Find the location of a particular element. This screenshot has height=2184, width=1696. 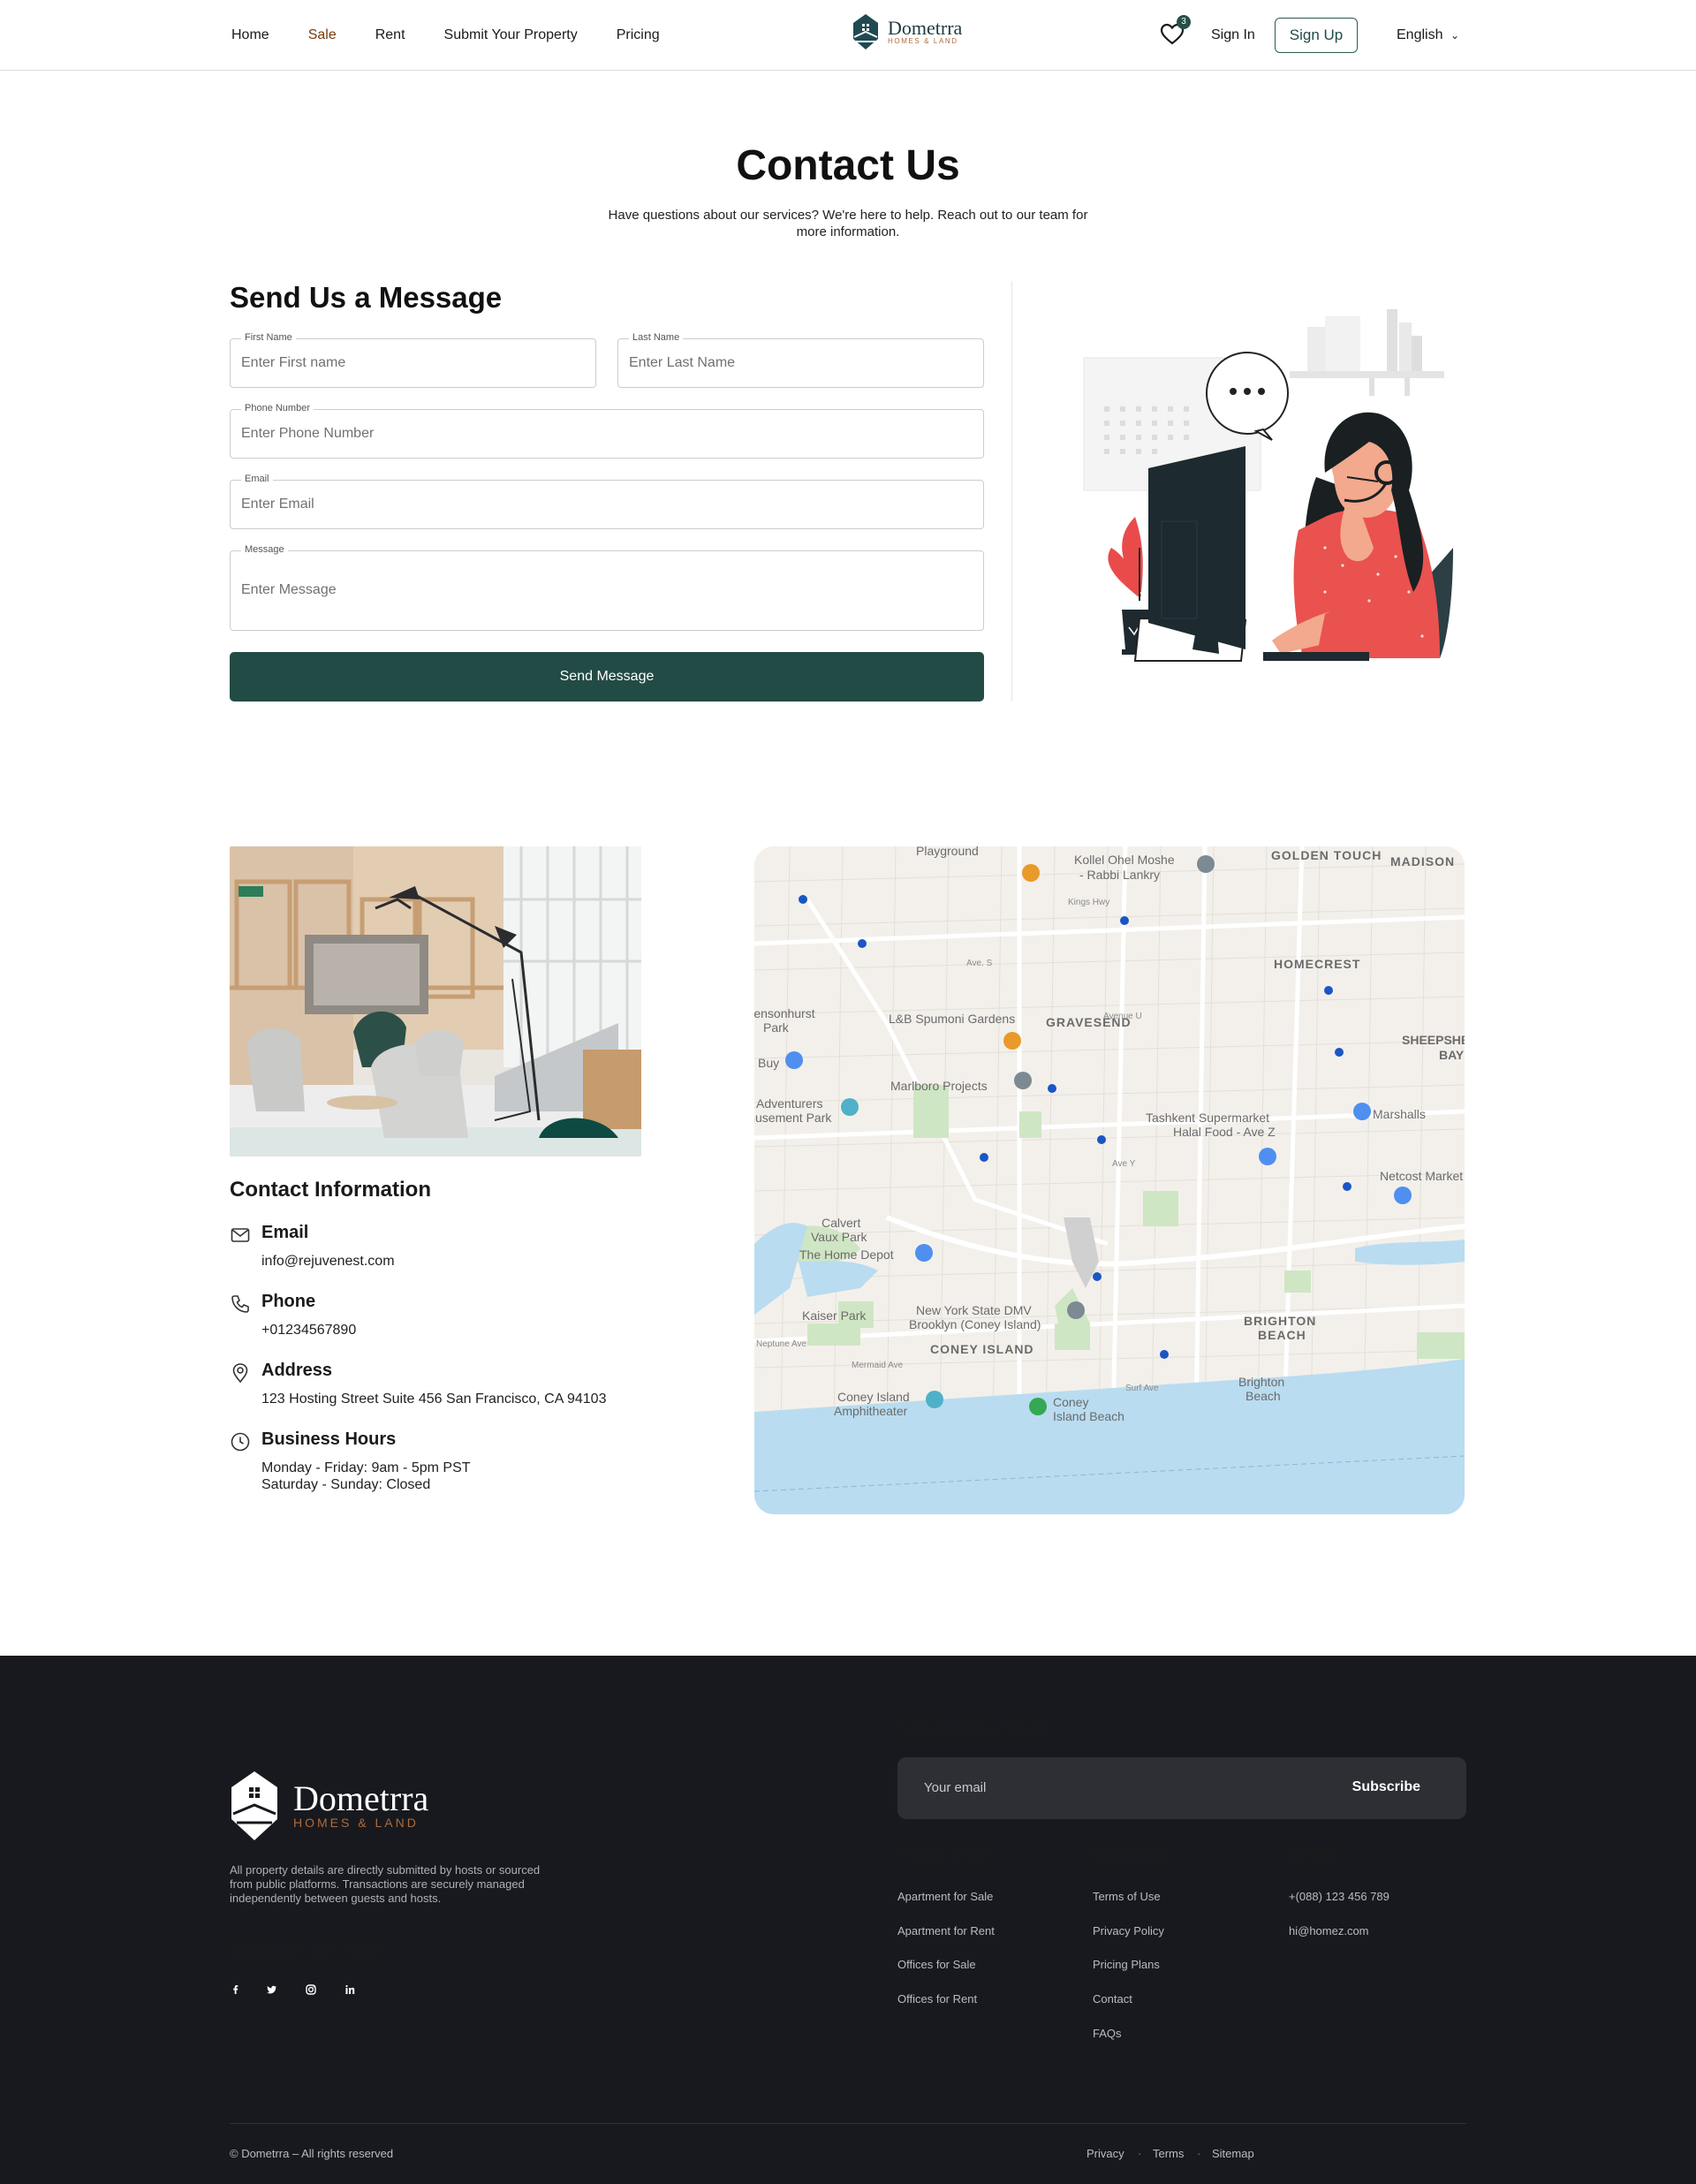

house-logo-icon is located at coordinates (254, 1805).